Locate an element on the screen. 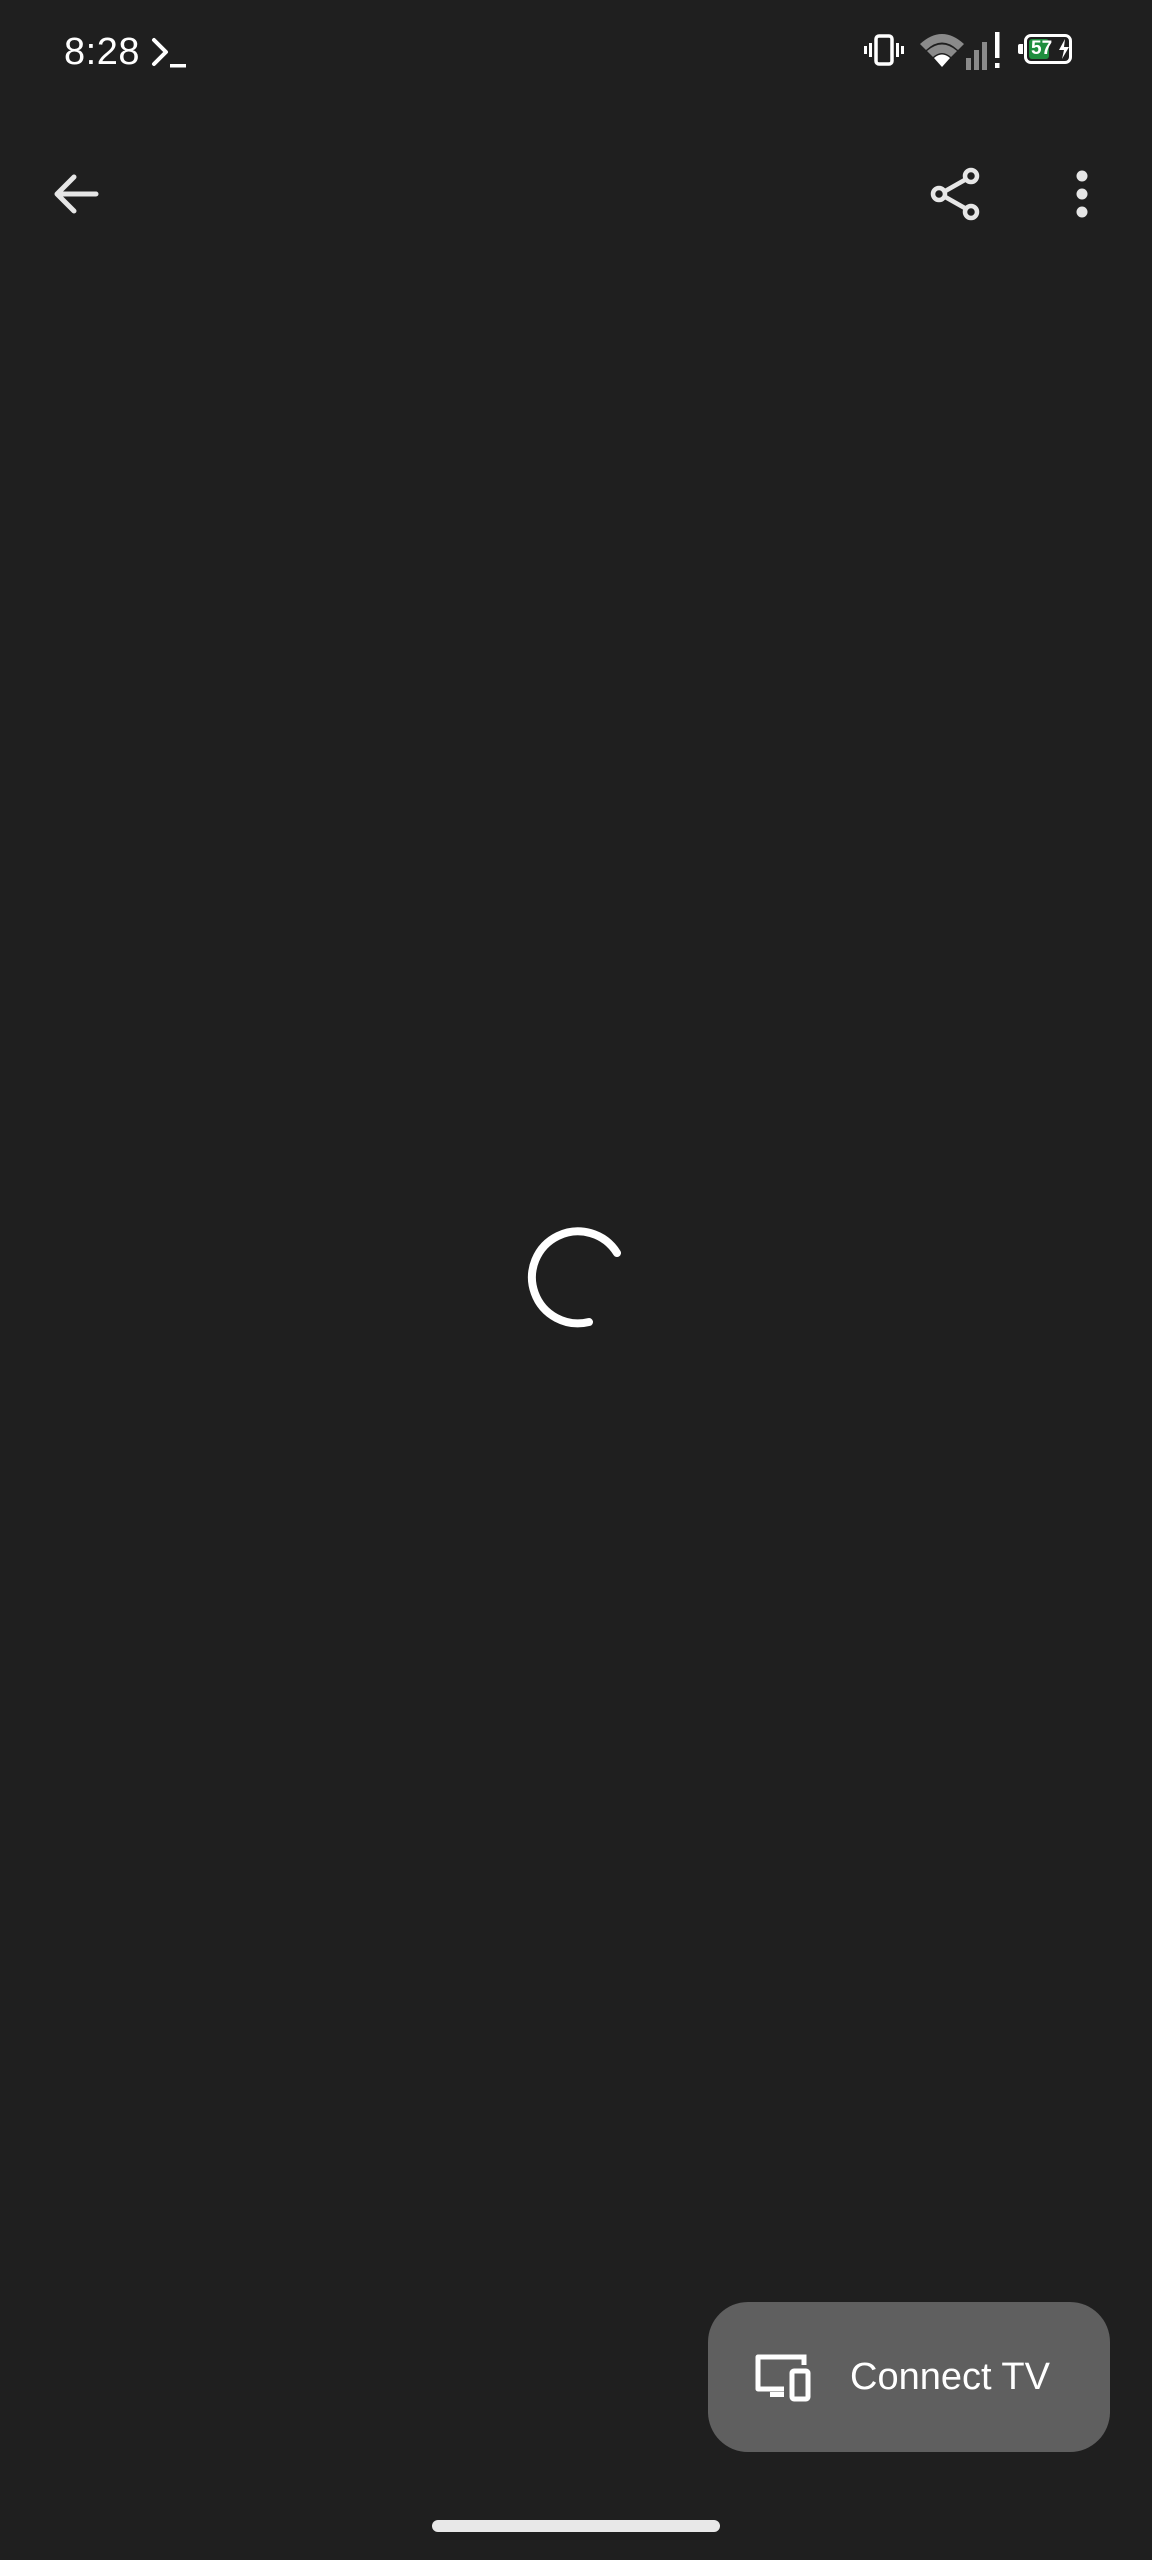 This screenshot has height=2560, width=1152. back-arrow-icon is located at coordinates (76, 194).